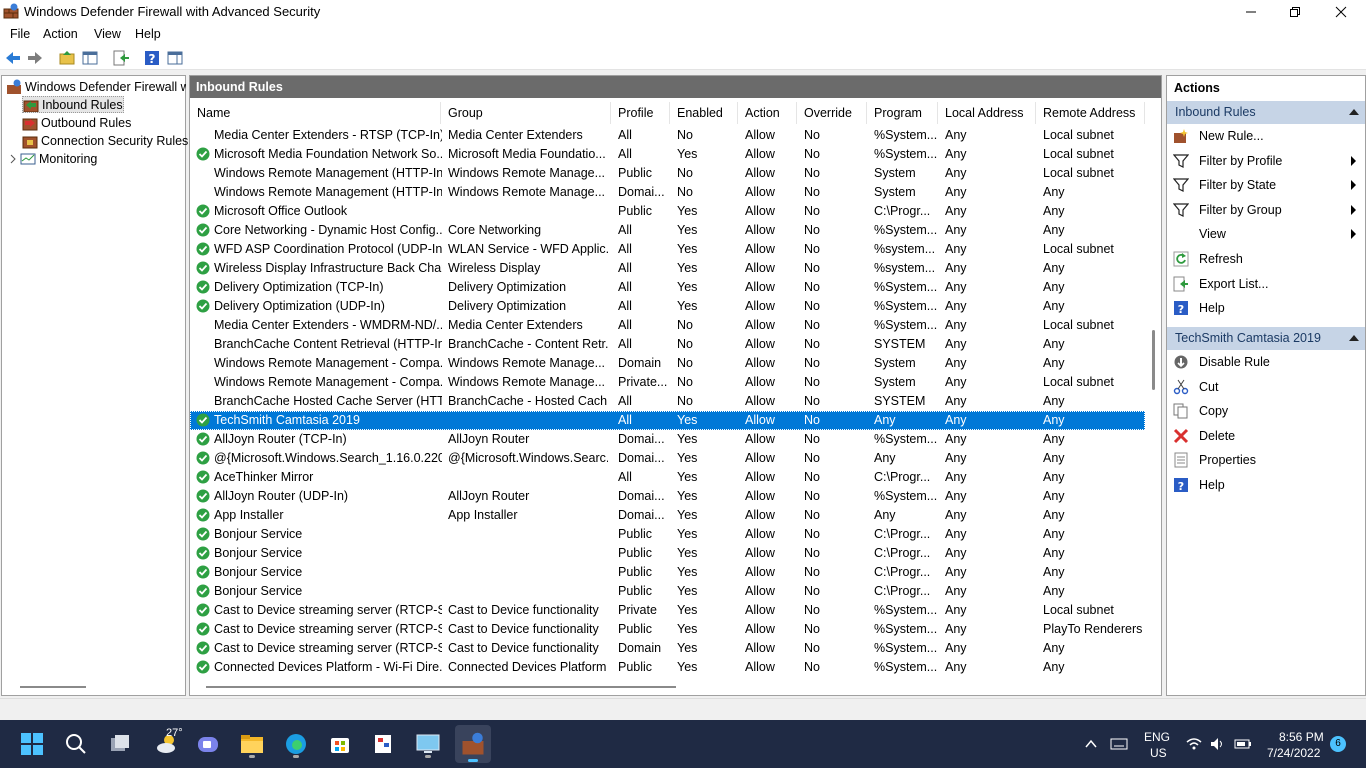  Describe the element at coordinates (175, 58) in the screenshot. I see `show-hide-action-pane-icon` at that location.